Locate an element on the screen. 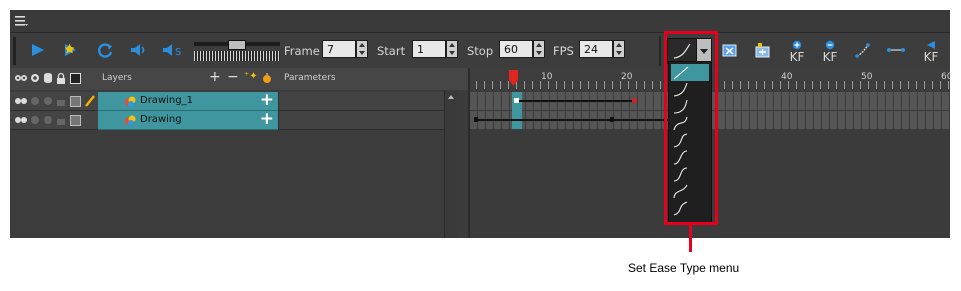  fps-stepper is located at coordinates (619, 49).